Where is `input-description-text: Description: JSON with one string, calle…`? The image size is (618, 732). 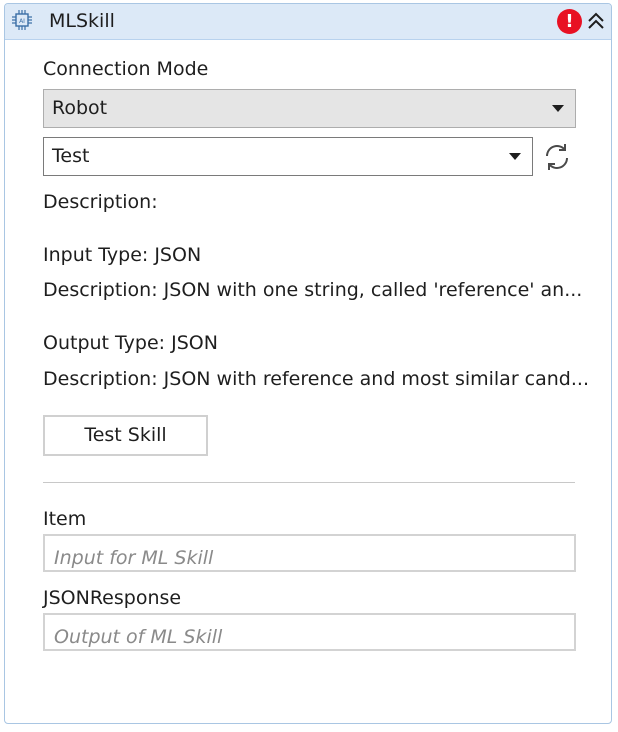
input-description-text: Description: JSON with one string, calle… is located at coordinates (313, 290).